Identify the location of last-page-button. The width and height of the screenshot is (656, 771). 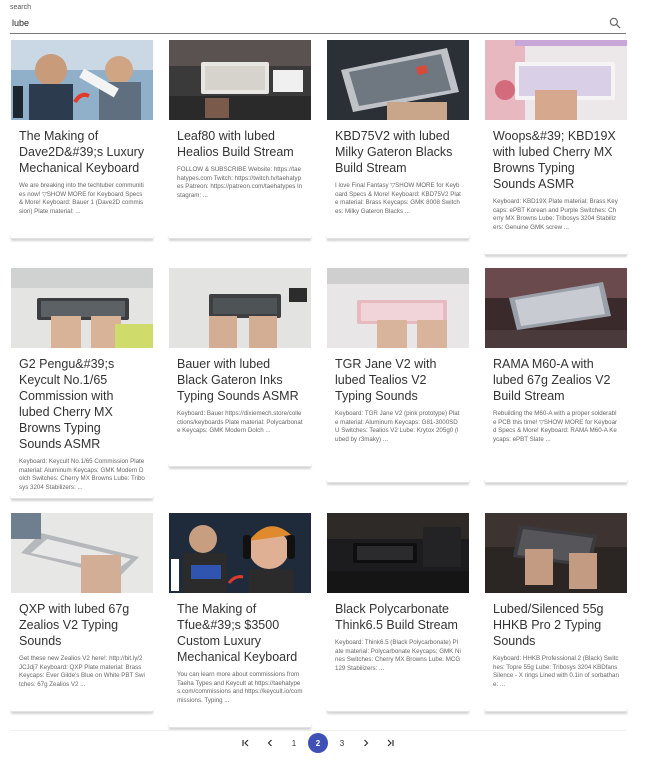
(390, 743).